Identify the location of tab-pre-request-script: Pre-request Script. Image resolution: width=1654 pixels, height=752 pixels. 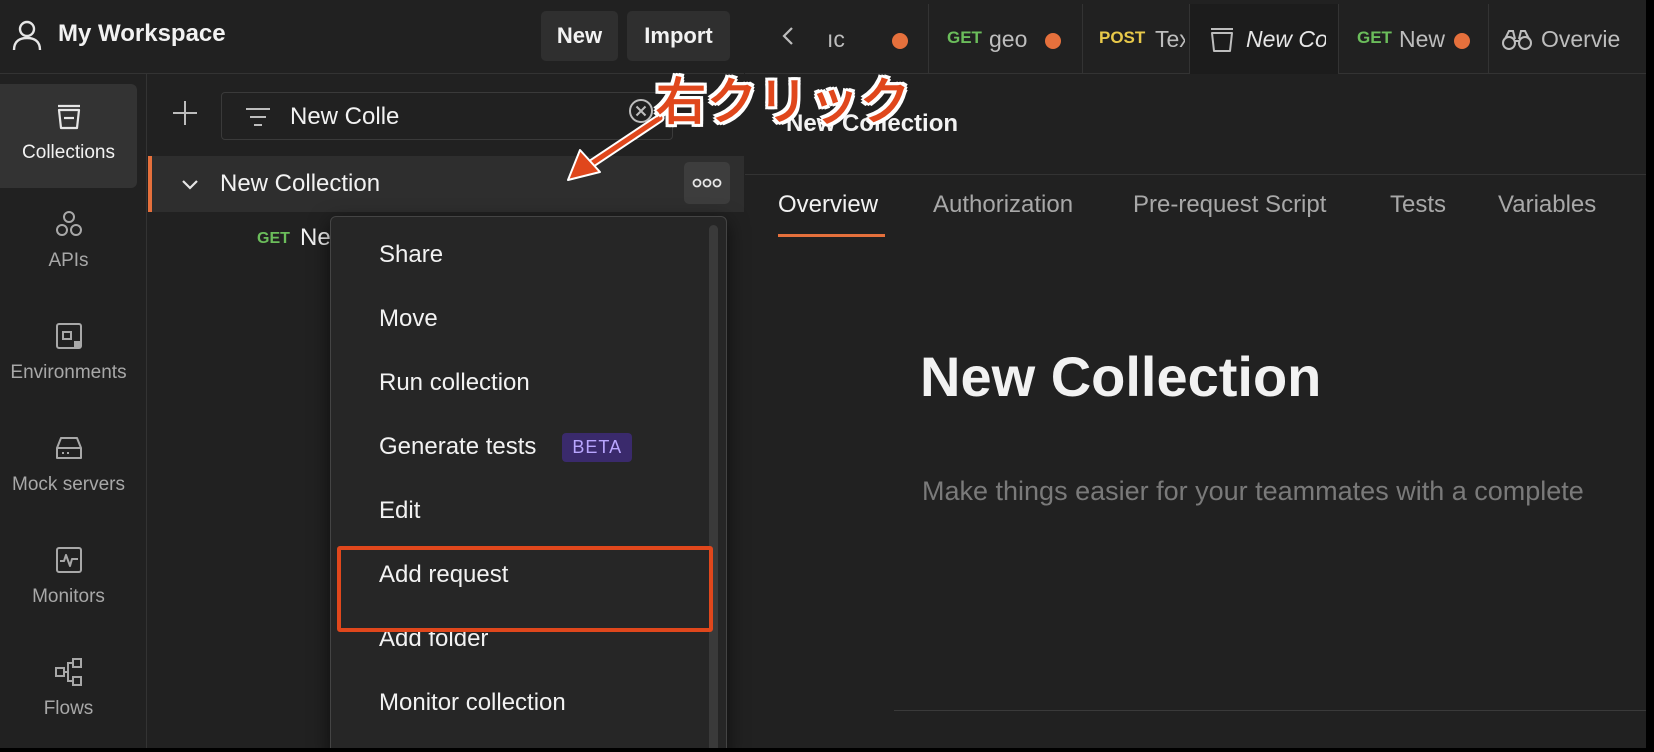
(1229, 205).